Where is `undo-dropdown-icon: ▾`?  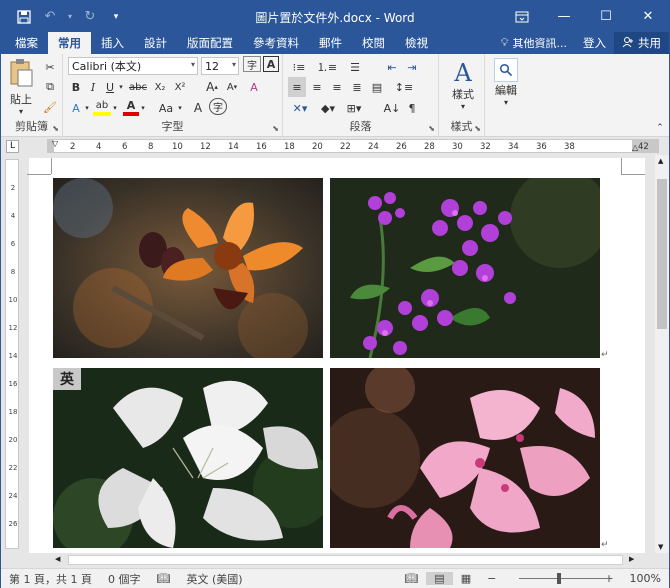
undo-dropdown-icon: ▾ is located at coordinates (70, 17).